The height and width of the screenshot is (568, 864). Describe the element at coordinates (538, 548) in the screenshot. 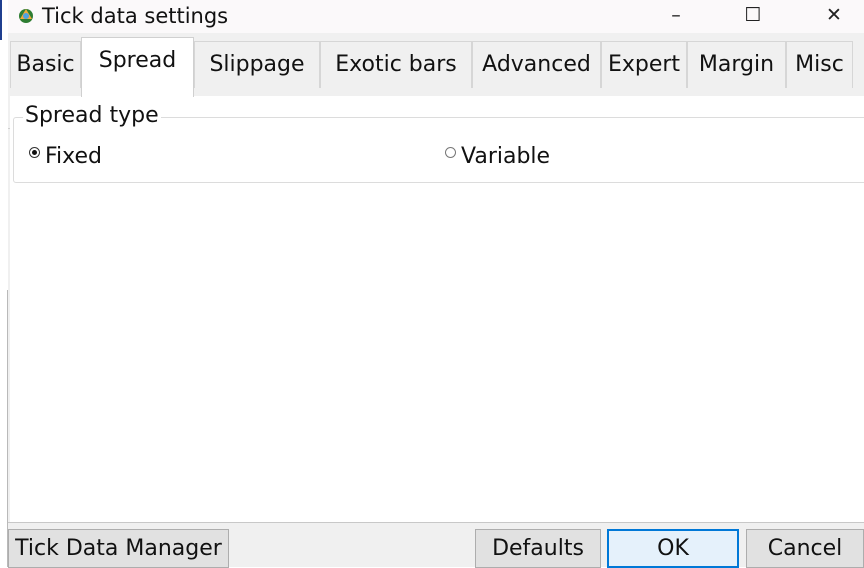

I see `defaults-button: Defaults` at that location.